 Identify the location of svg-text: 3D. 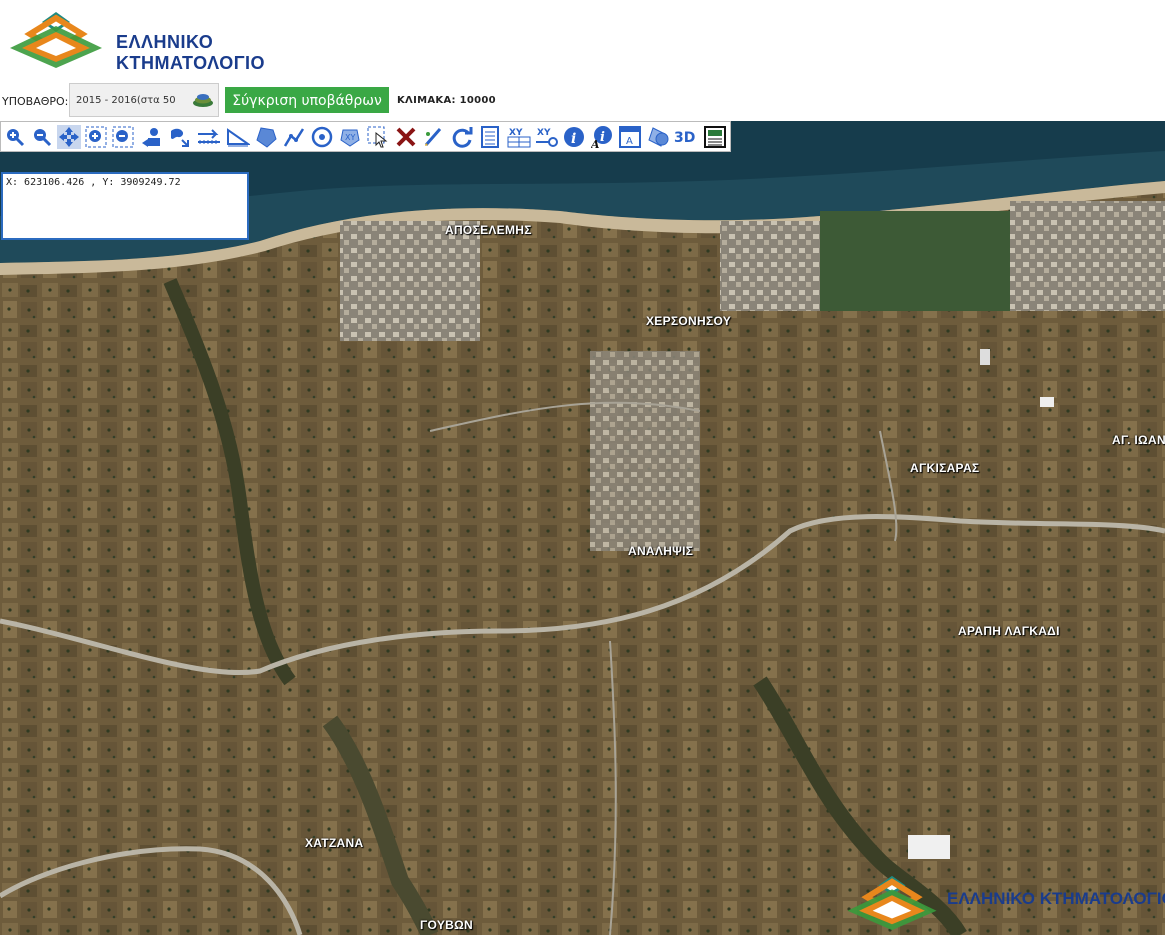
(684, 138).